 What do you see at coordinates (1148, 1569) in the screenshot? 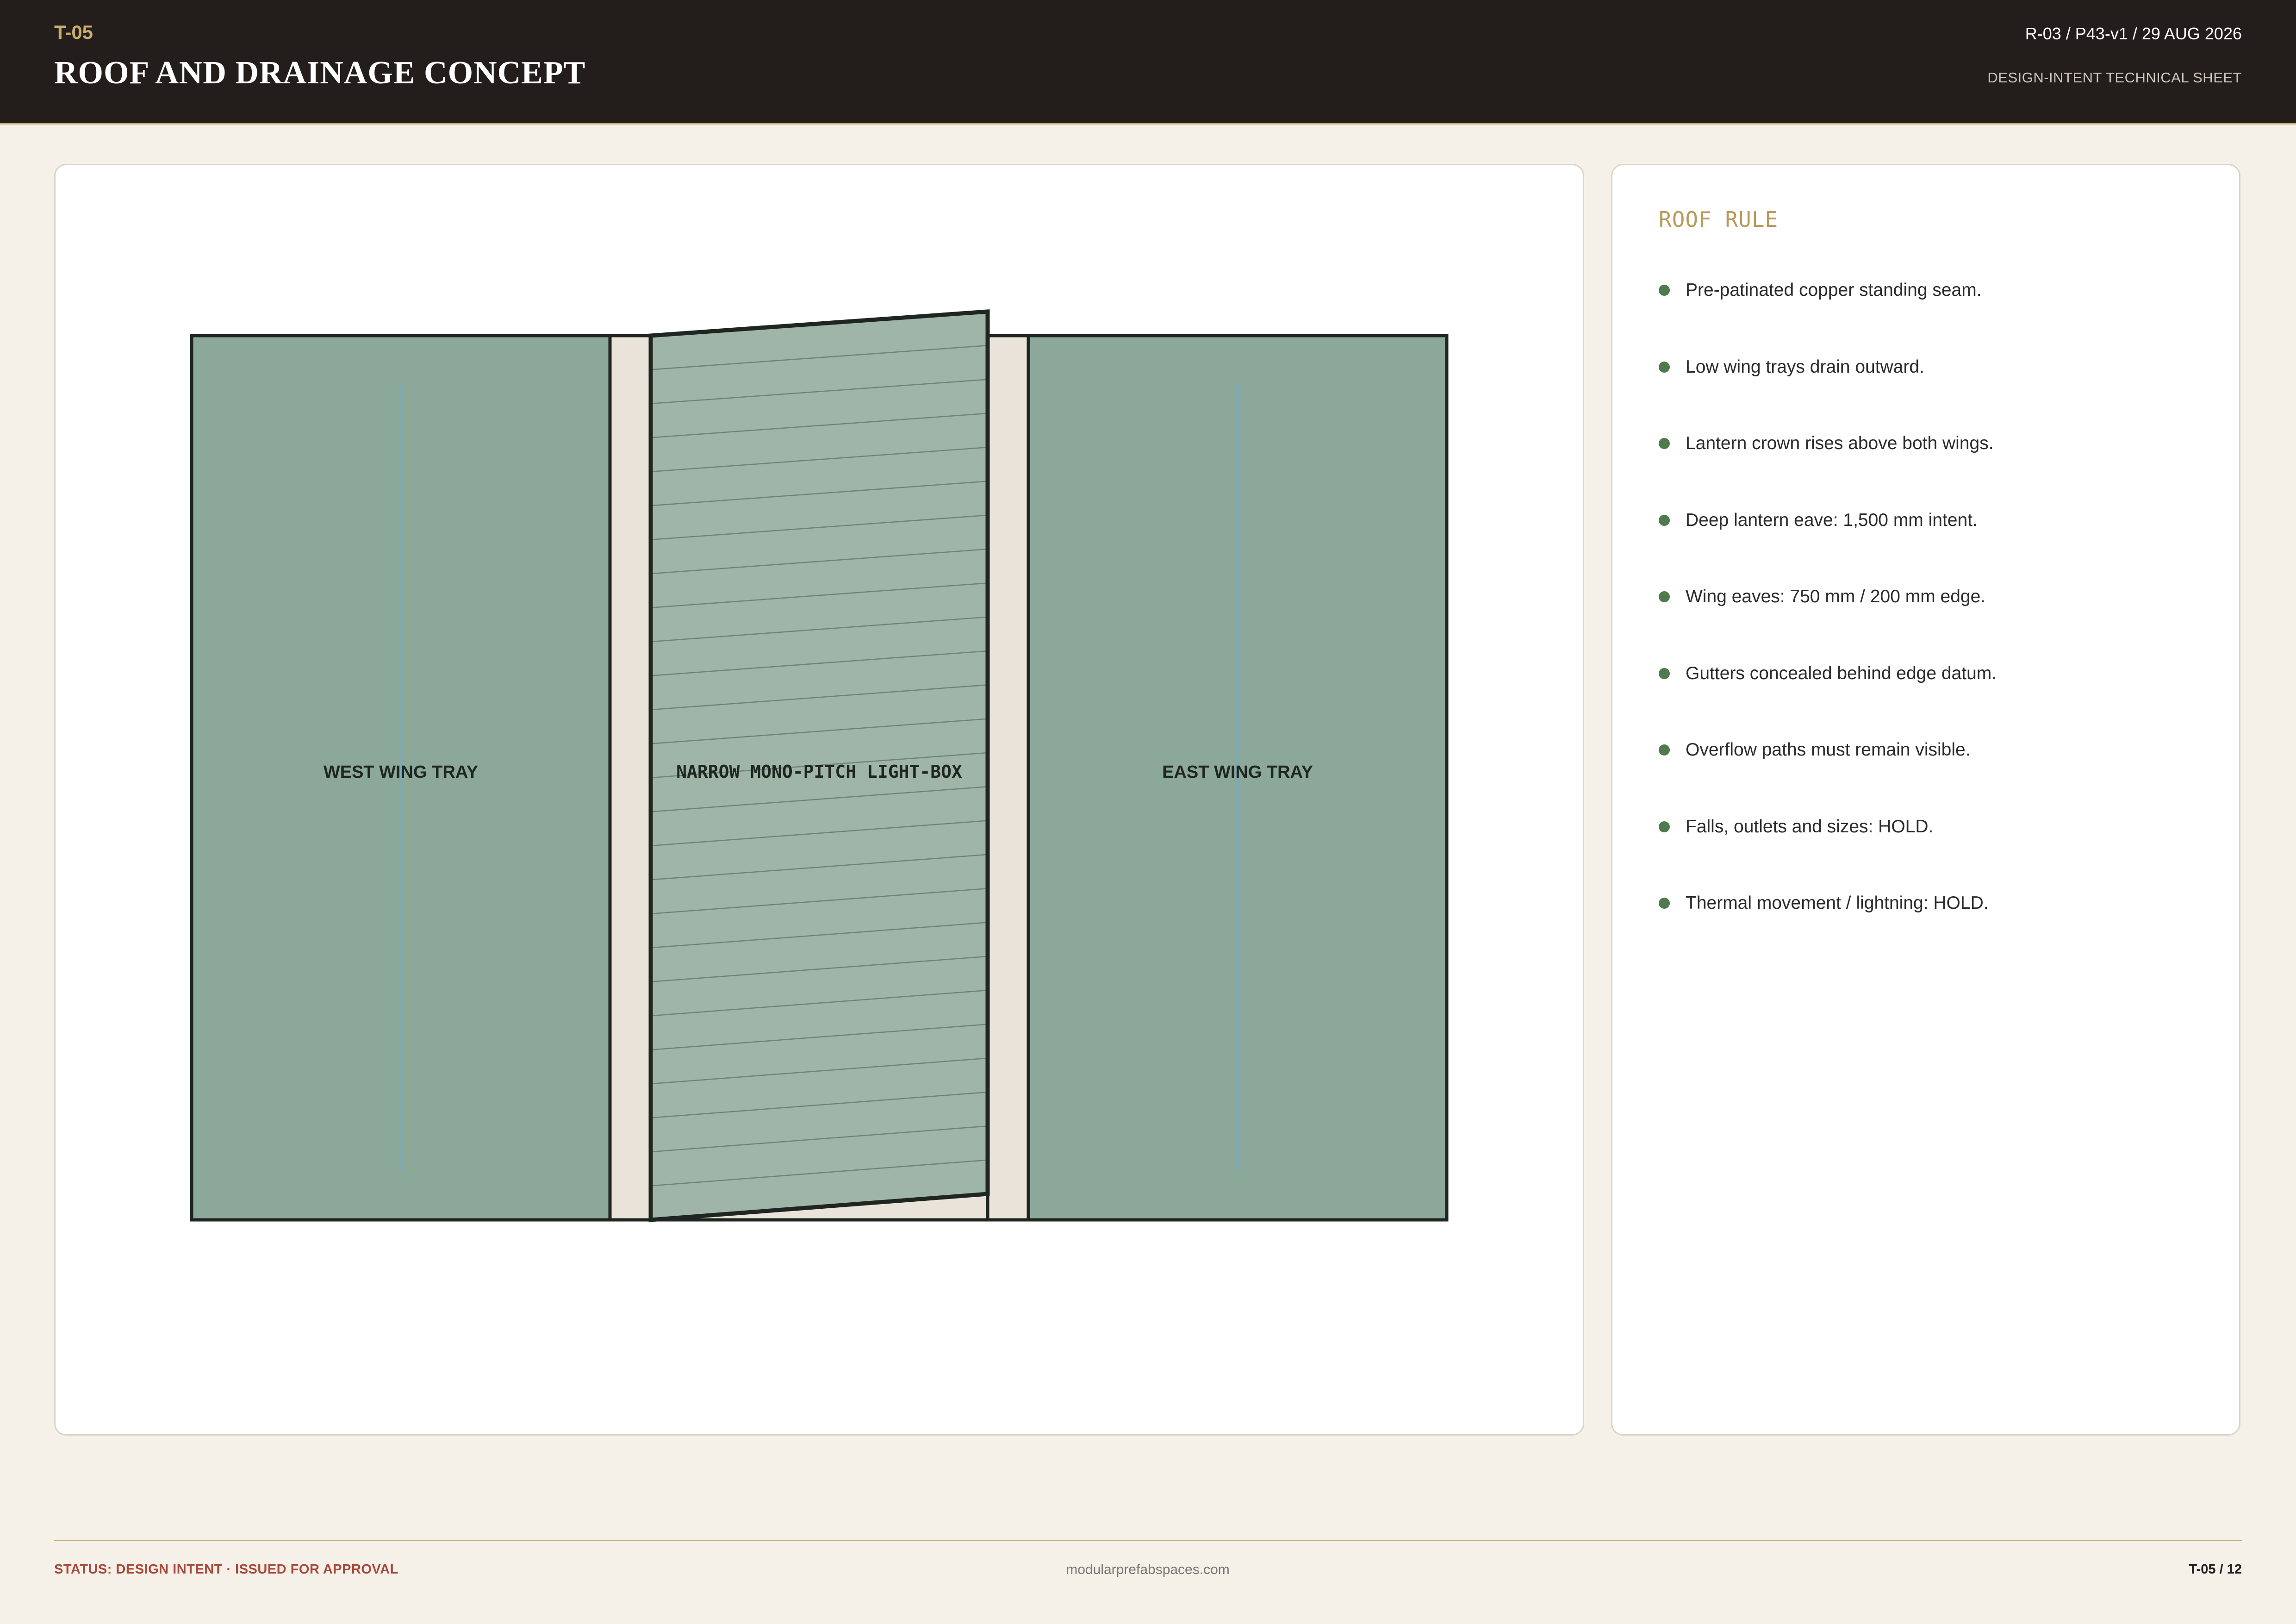
I see `site-url: modularprefabspaces.com` at bounding box center [1148, 1569].